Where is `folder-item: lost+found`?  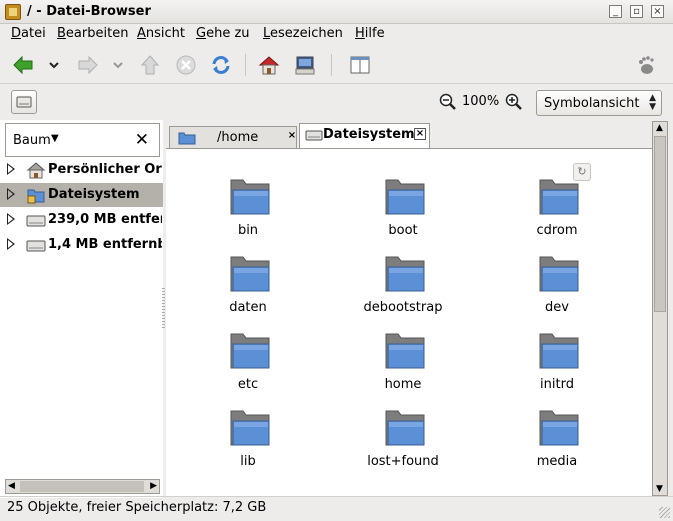 folder-item: lost+found is located at coordinates (403, 443).